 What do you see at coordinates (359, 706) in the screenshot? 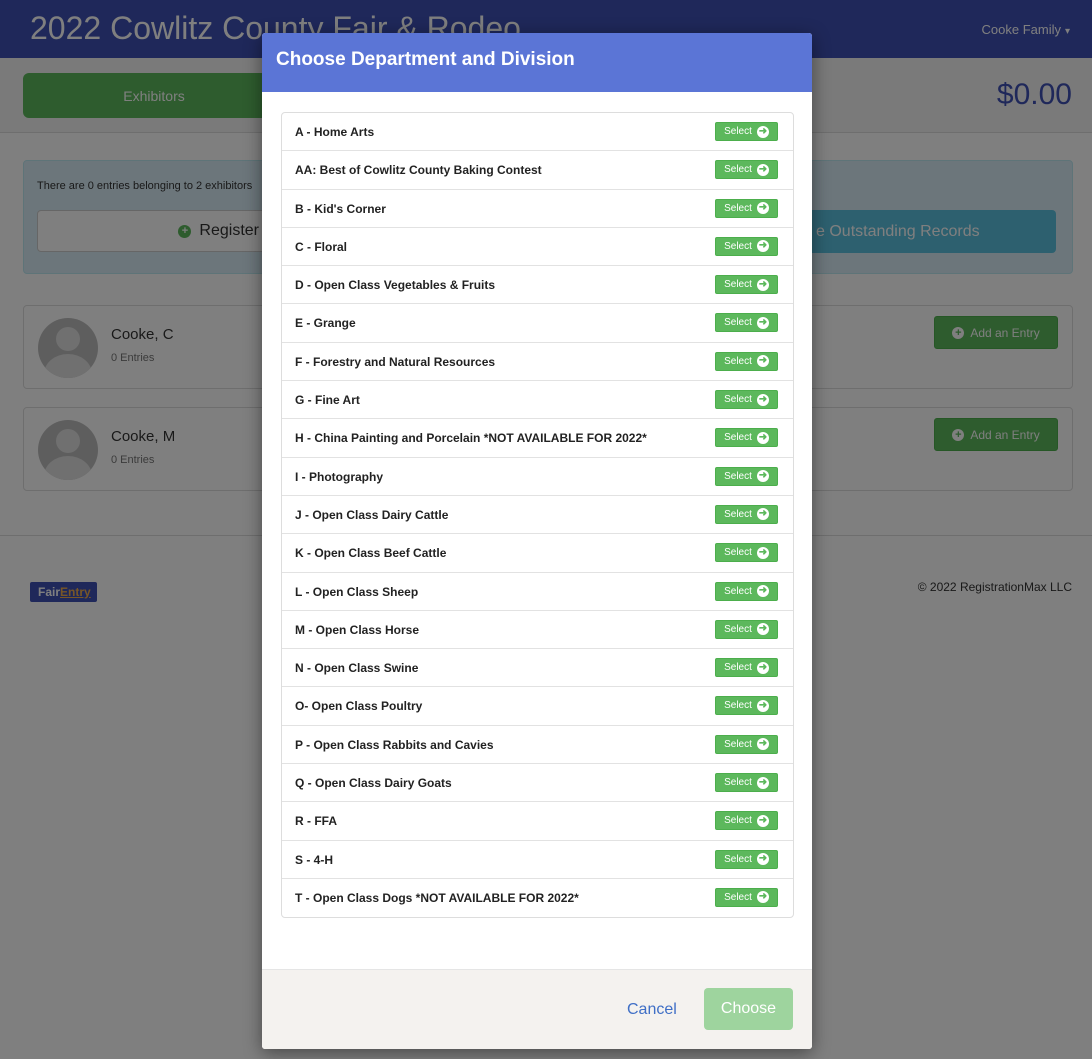
I see `department-label: O- Open Class Poultry` at bounding box center [359, 706].